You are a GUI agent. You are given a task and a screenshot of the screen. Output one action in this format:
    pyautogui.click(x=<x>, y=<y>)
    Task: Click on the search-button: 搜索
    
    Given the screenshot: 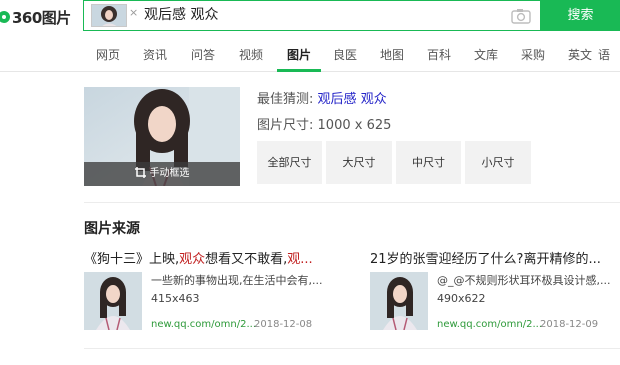 What is the action you would take?
    pyautogui.click(x=580, y=15)
    